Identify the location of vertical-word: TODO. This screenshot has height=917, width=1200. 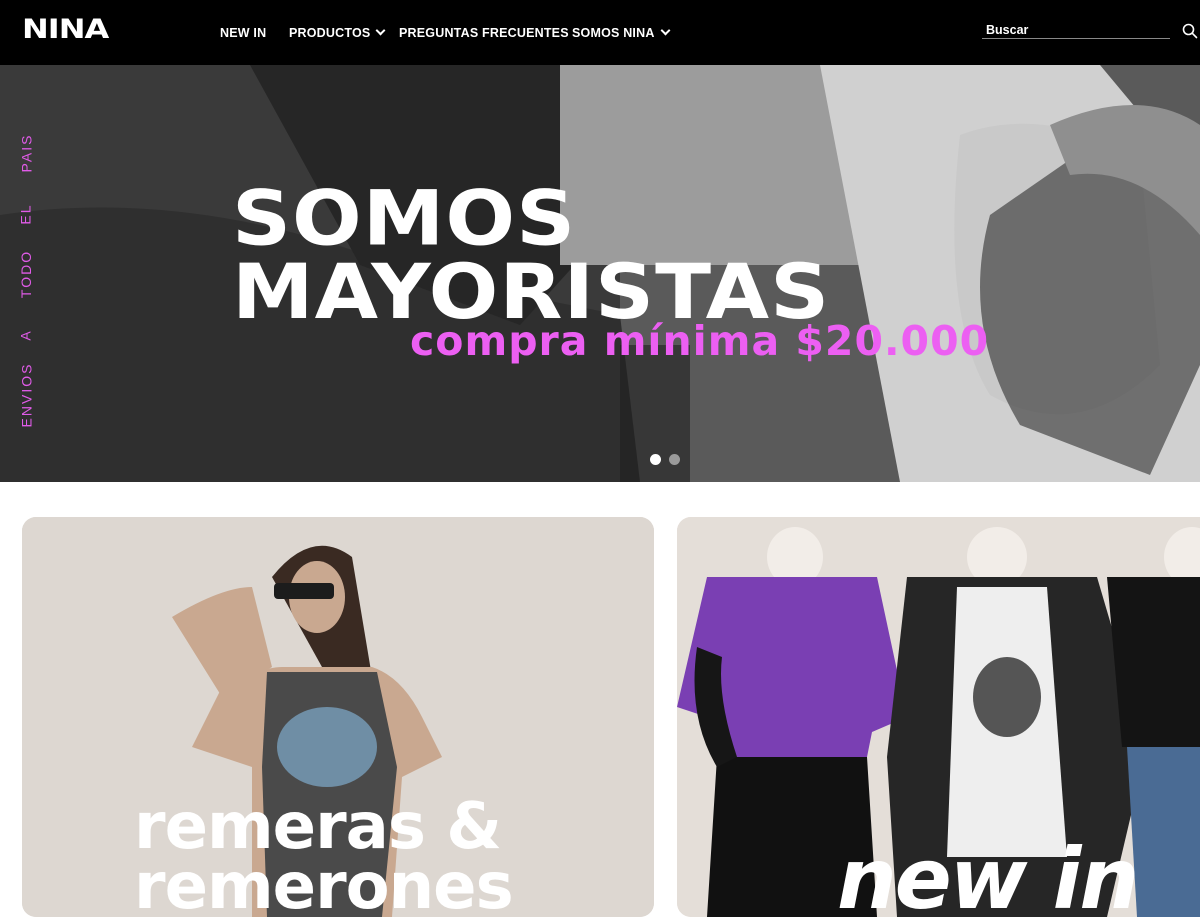
(26, 274).